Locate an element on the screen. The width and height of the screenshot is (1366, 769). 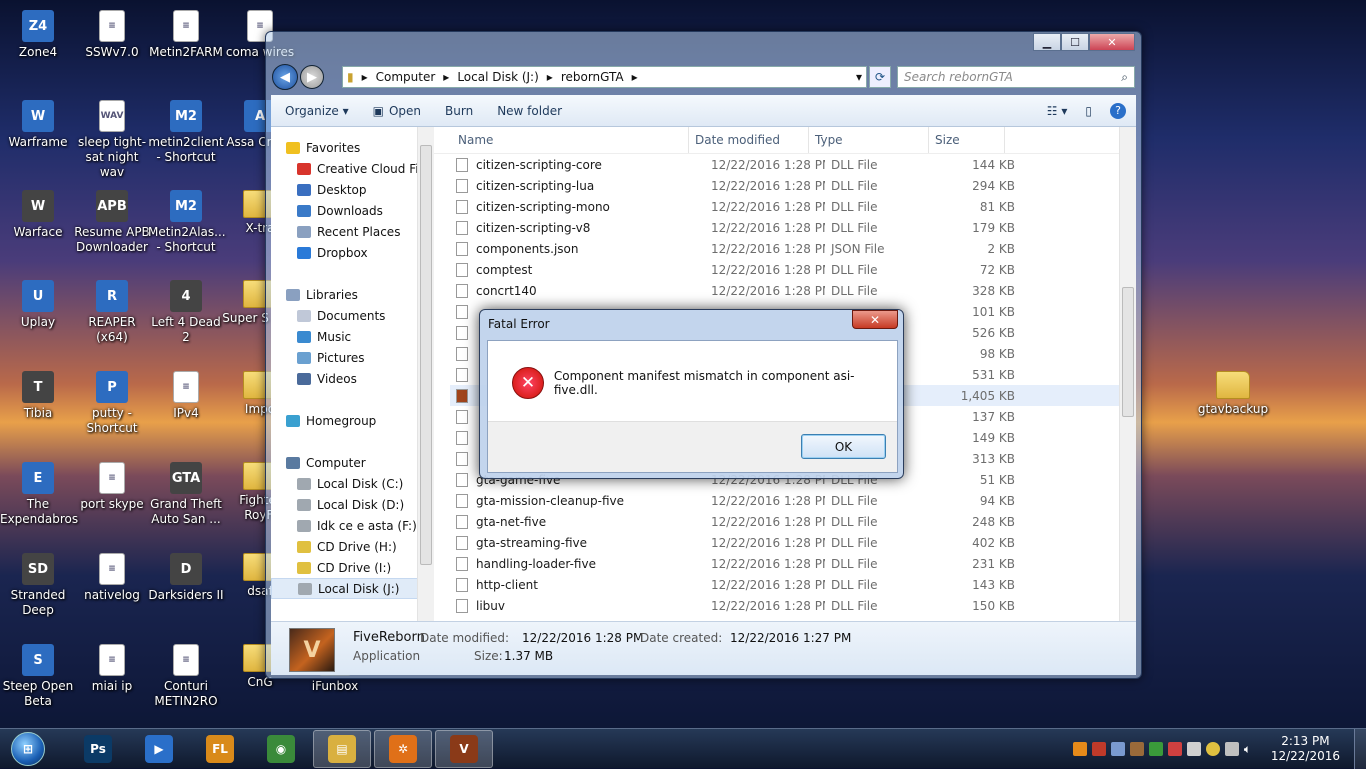
desktop-icon-tibia: T Tibia is located at coordinates (38, 396).